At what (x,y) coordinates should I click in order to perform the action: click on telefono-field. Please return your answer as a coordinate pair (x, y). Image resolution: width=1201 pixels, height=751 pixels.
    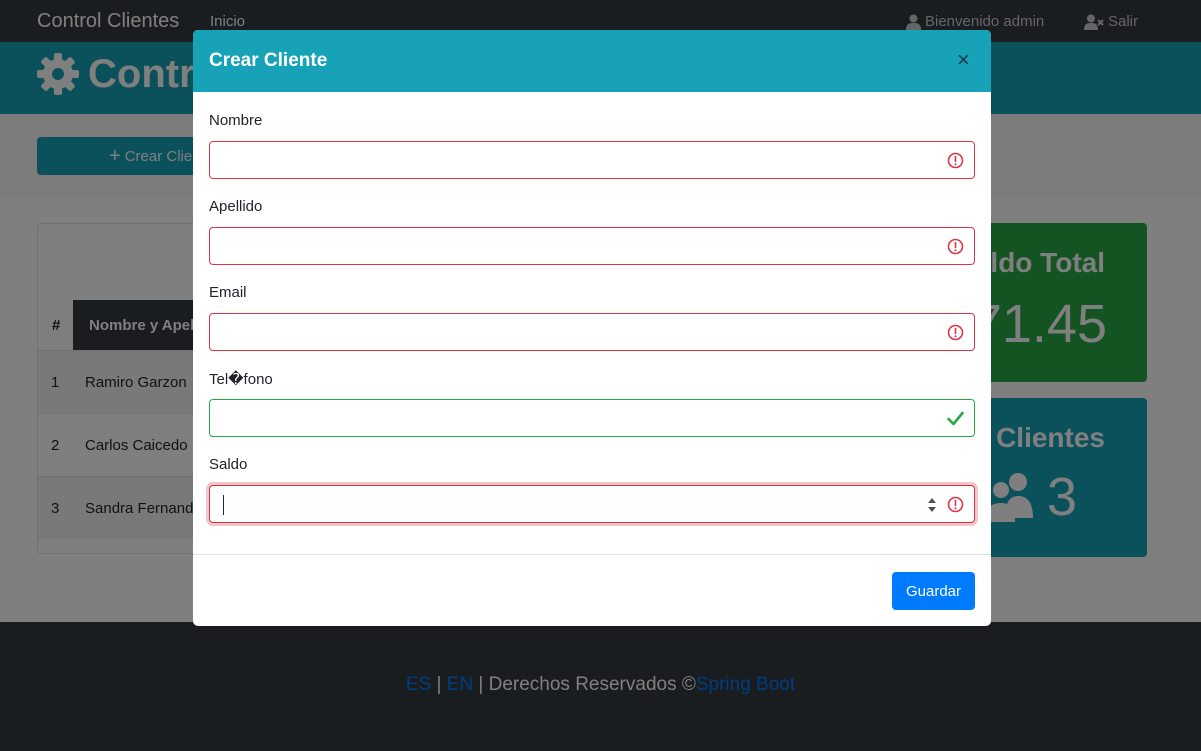
    Looking at the image, I should click on (592, 418).